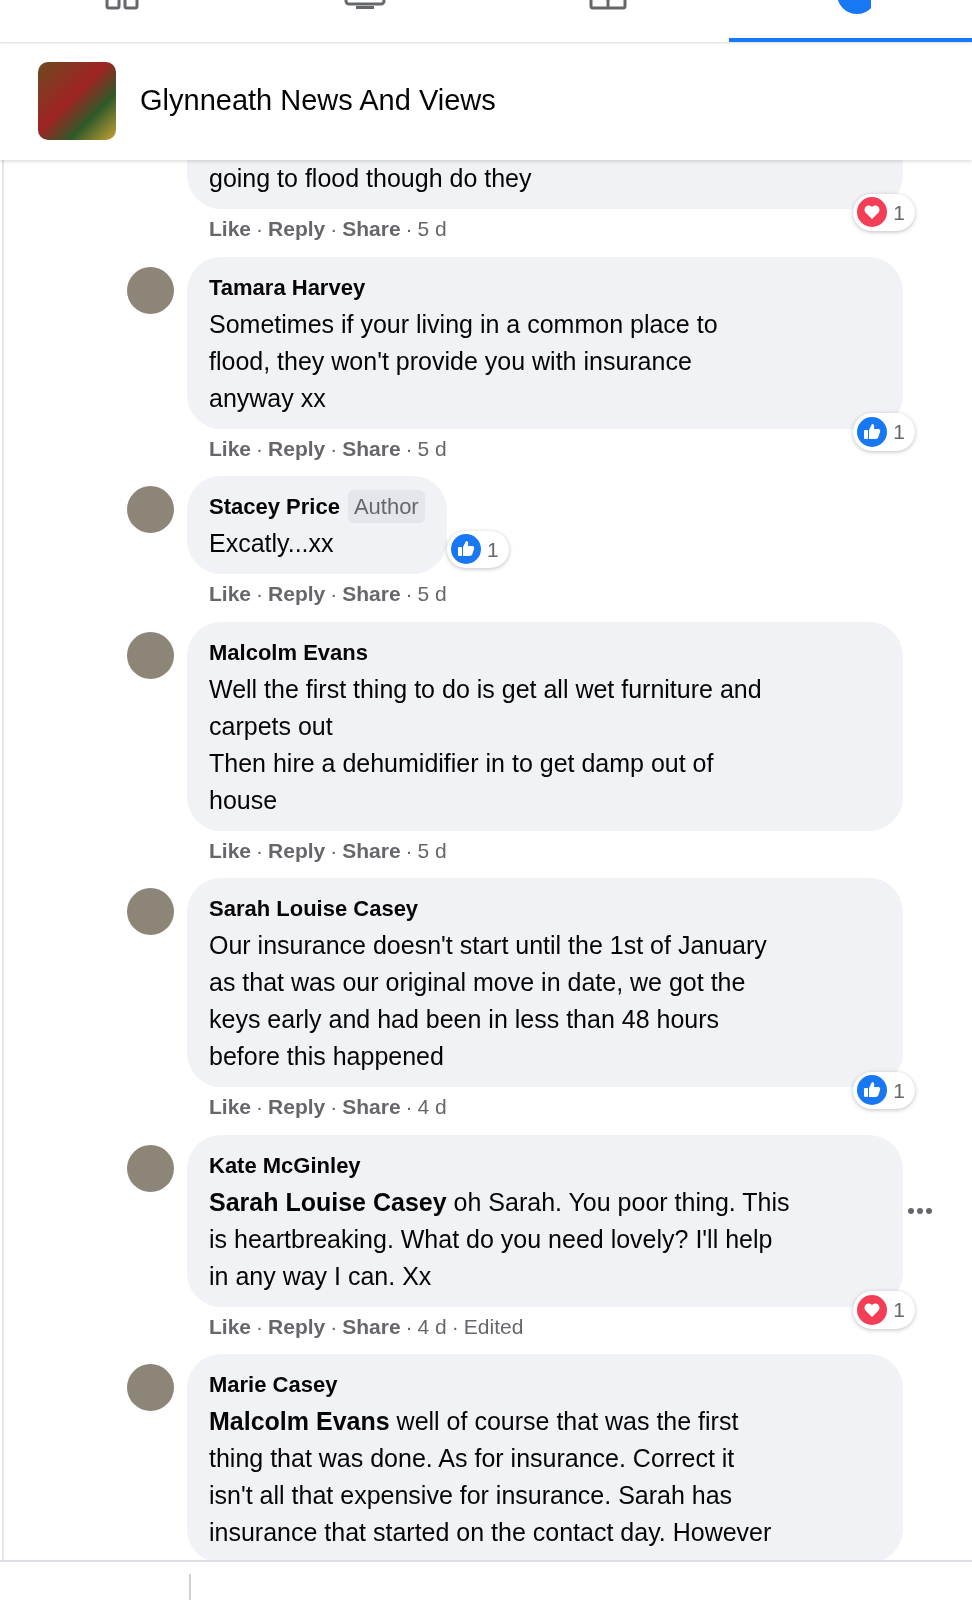 The height and width of the screenshot is (1600, 972). What do you see at coordinates (364, 5) in the screenshot?
I see `monitor-icon` at bounding box center [364, 5].